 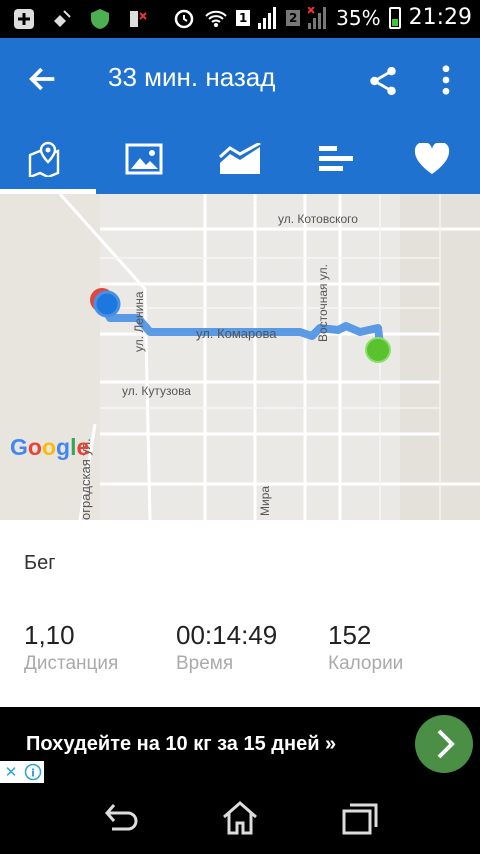 I want to click on heart-icon, so click(x=432, y=158).